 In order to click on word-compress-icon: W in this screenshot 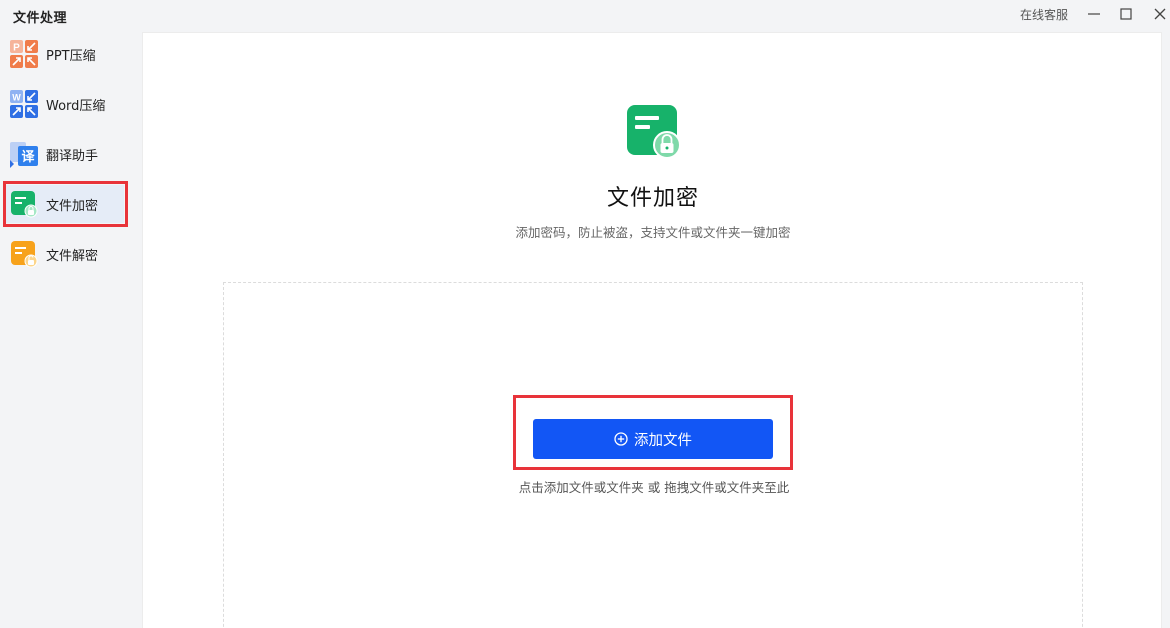, I will do `click(24, 104)`.